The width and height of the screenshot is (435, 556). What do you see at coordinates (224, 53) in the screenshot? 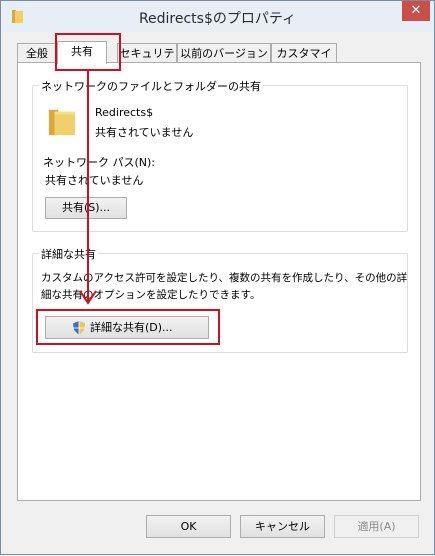
I see `tab-previous-versions: 以前のバージョン` at bounding box center [224, 53].